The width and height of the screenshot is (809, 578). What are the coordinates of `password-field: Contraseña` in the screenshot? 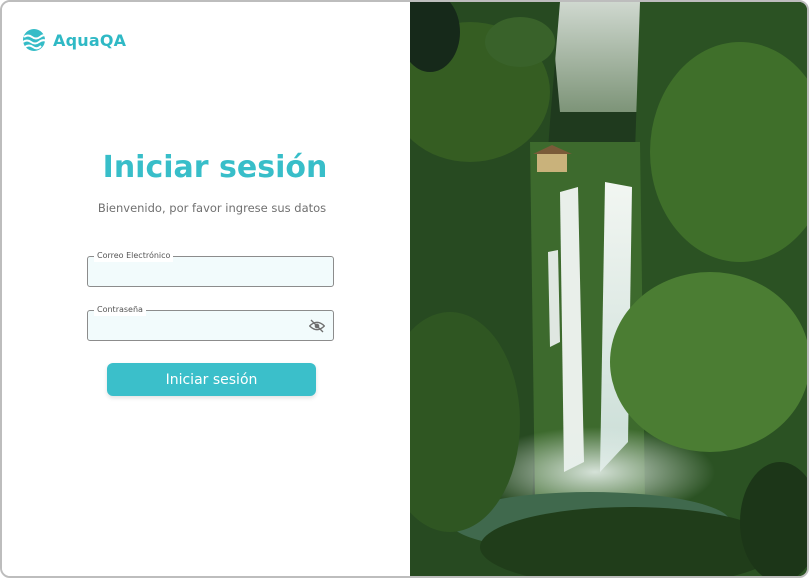 It's located at (210, 322).